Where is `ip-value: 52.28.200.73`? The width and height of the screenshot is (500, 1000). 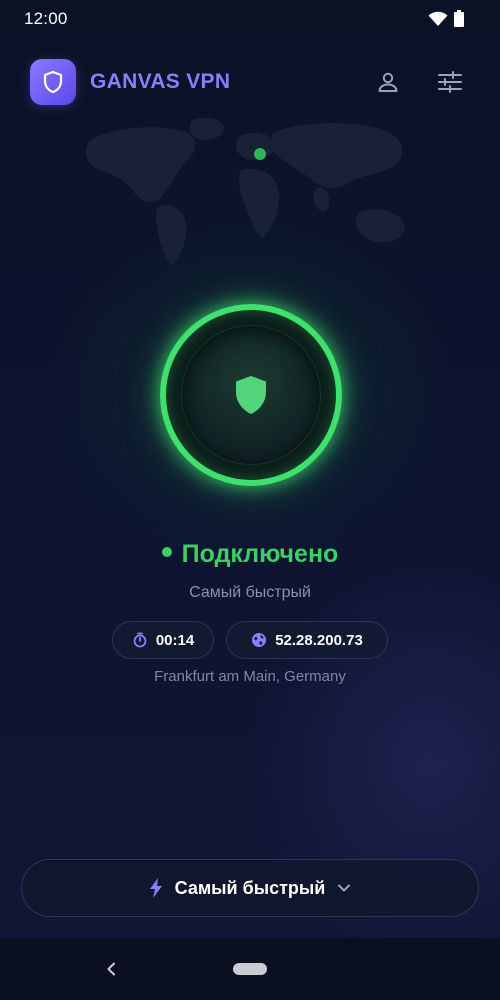 ip-value: 52.28.200.73 is located at coordinates (319, 640).